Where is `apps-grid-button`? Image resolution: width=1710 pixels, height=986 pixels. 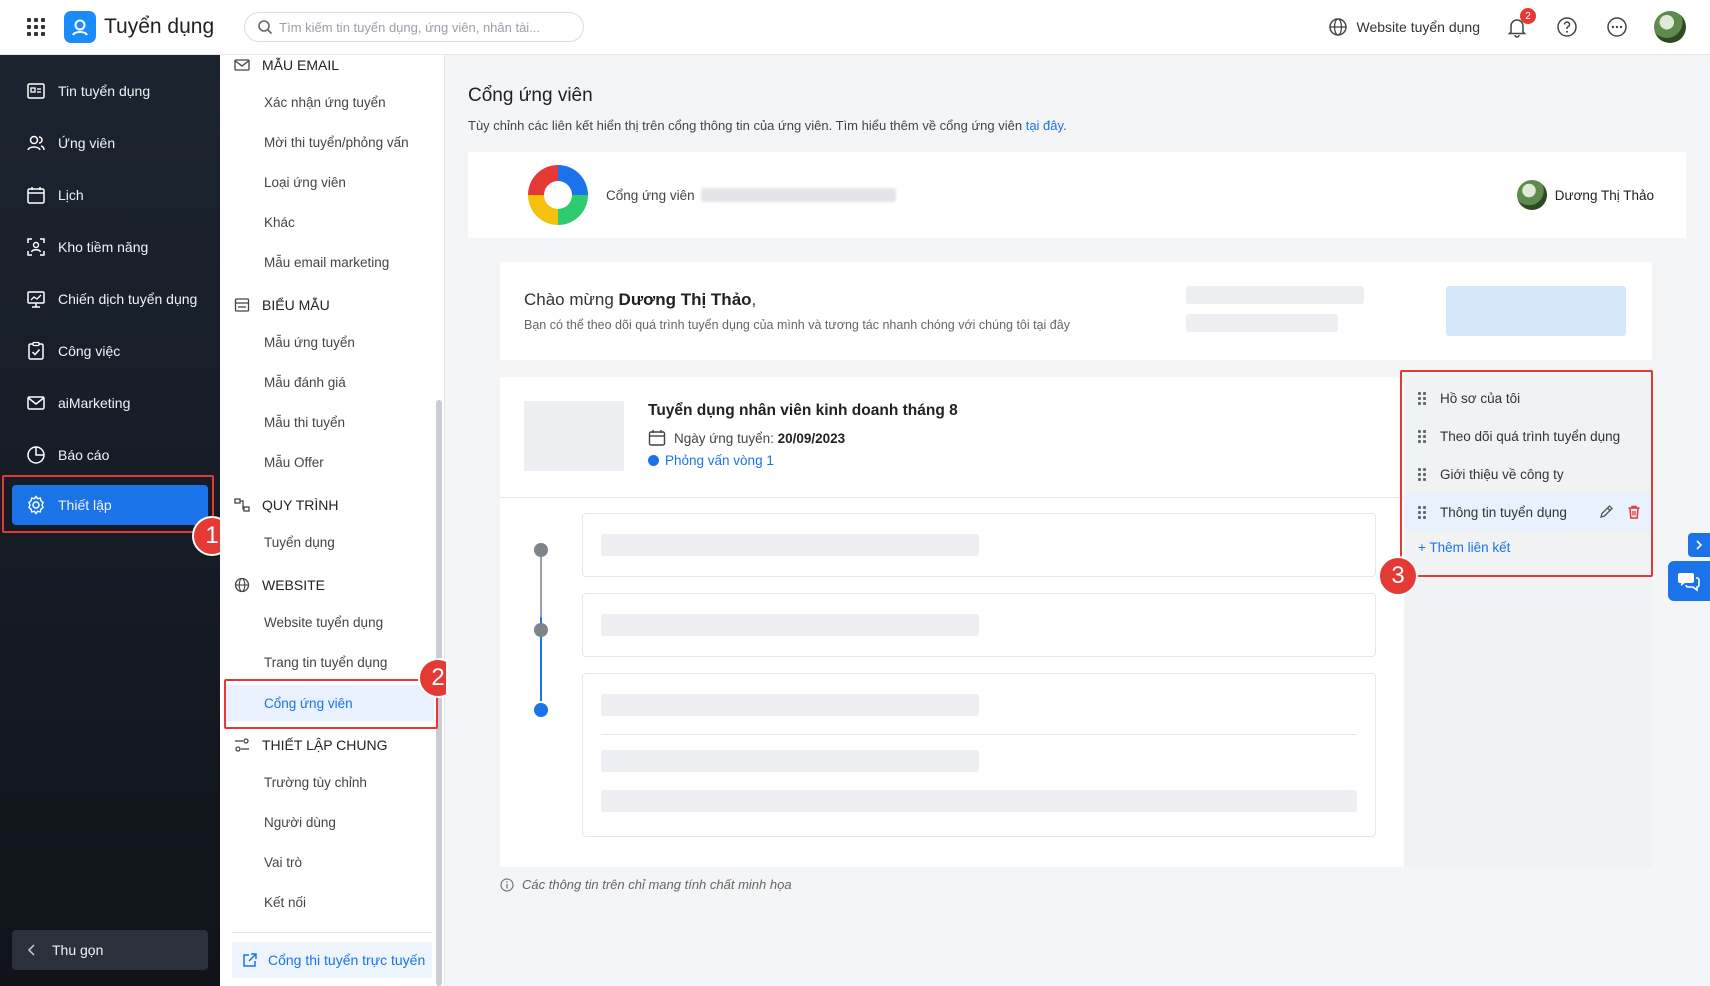 apps-grid-button is located at coordinates (36, 27).